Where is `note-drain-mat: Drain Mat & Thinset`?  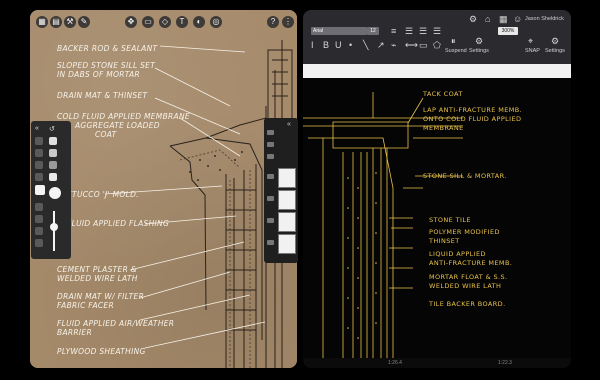 note-drain-mat: Drain Mat & Thinset is located at coordinates (102, 95).